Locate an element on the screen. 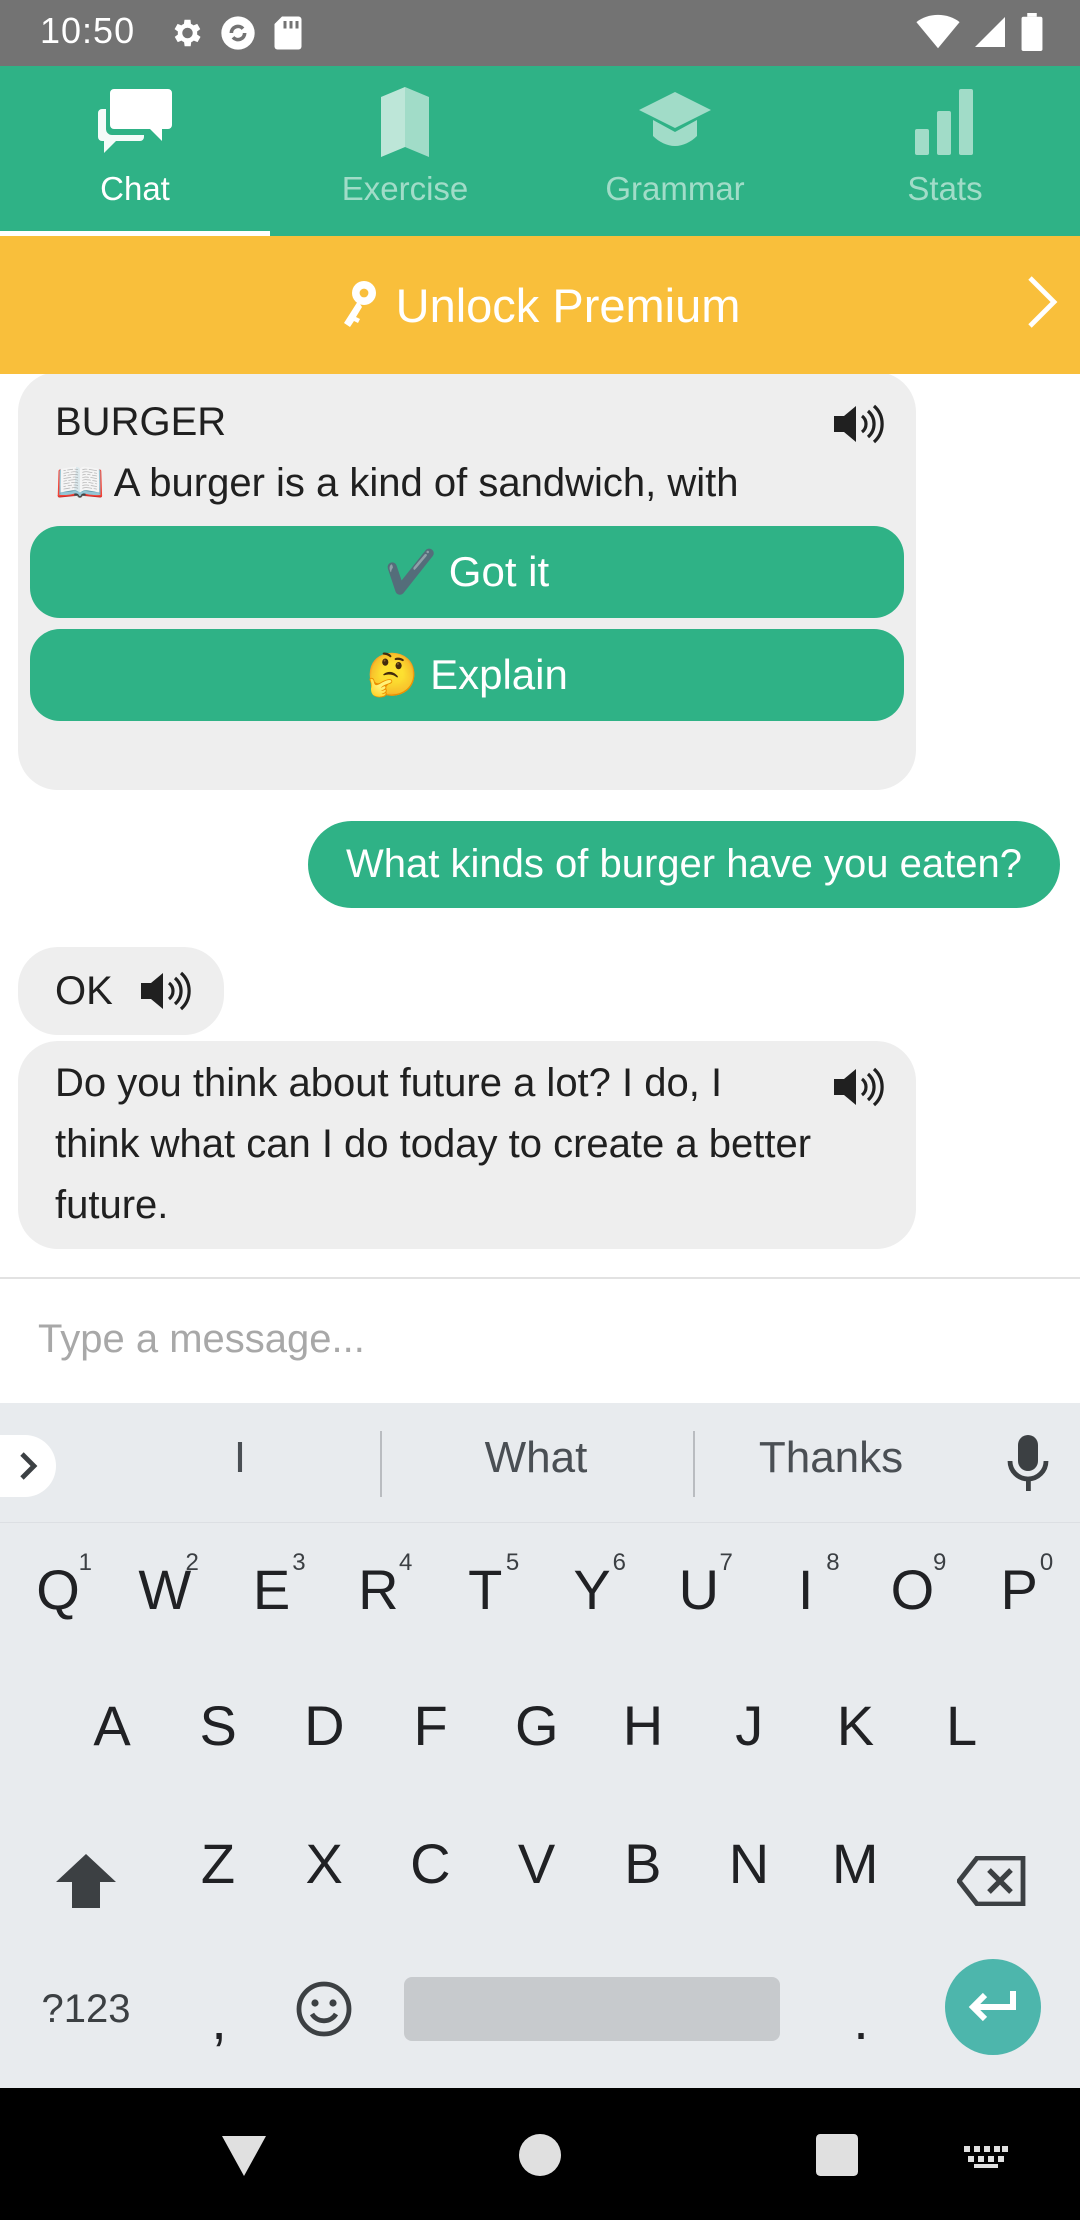 The image size is (1080, 2220). explain-button: 🤔 Explain is located at coordinates (467, 675).